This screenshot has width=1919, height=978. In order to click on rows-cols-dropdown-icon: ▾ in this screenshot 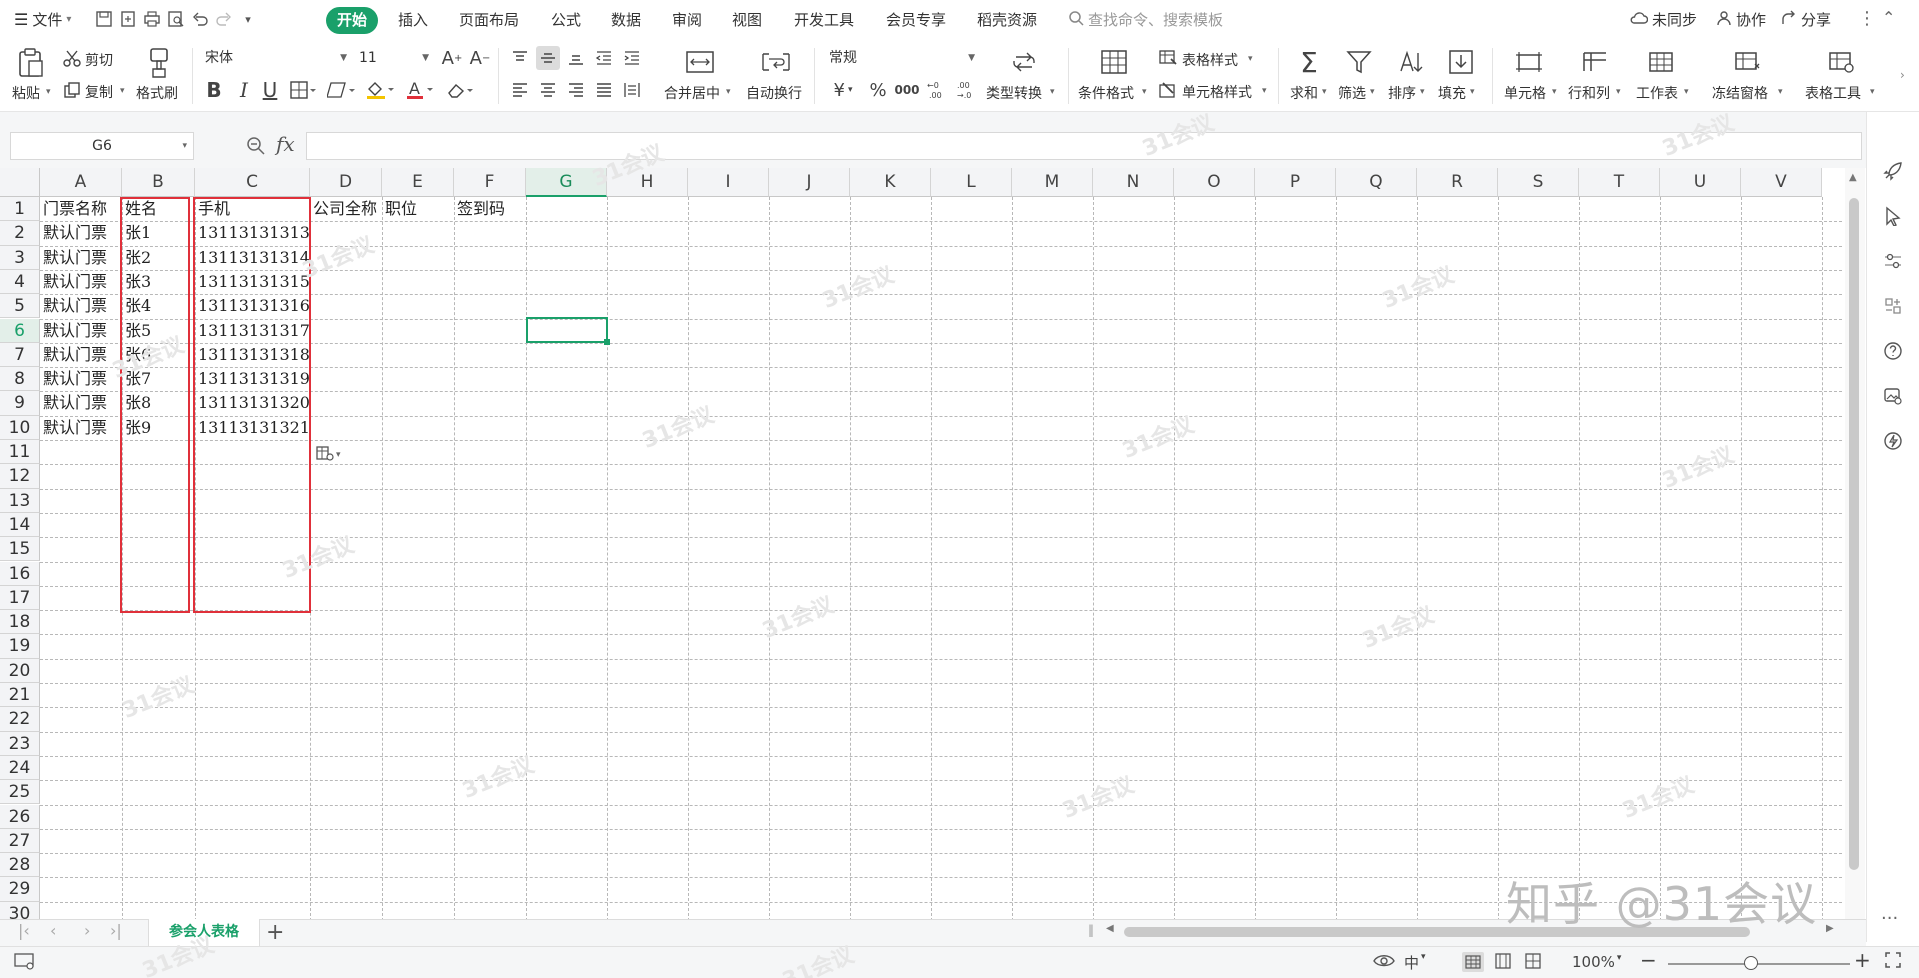, I will do `click(1618, 92)`.